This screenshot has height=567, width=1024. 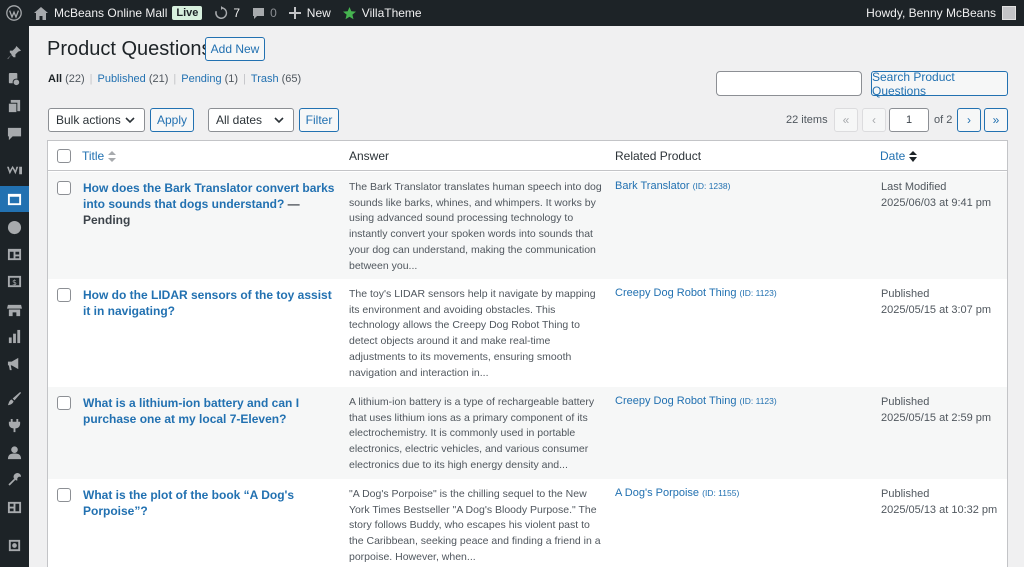 I want to click on money-icon: $, so click(x=14, y=281).